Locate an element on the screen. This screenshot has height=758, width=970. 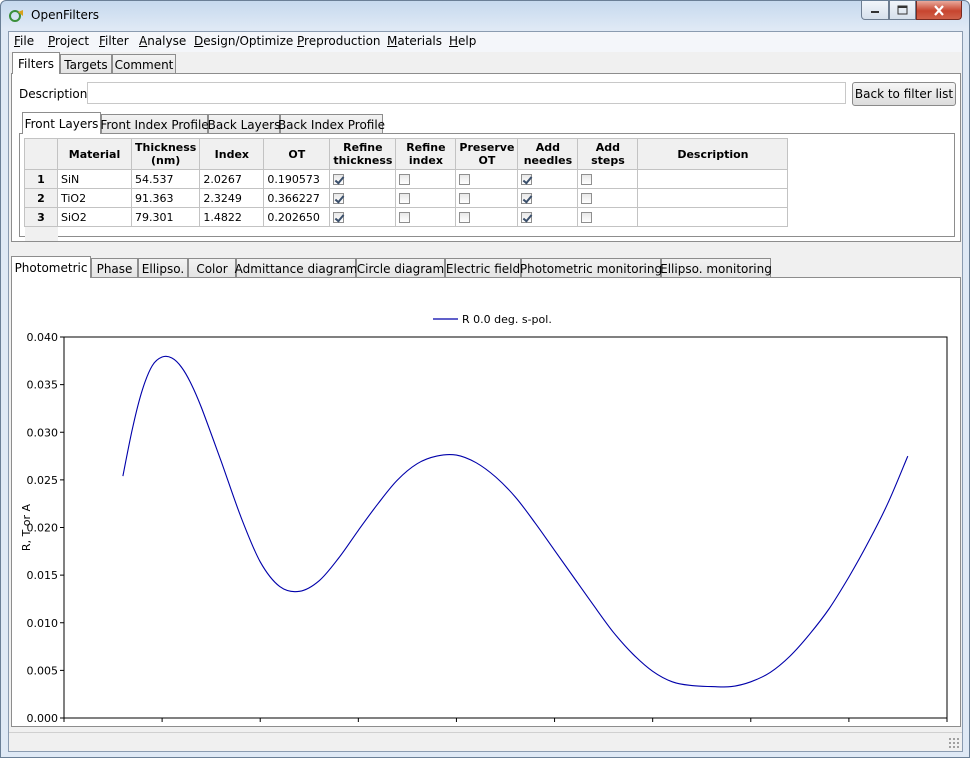
menu-materials: Materials is located at coordinates (414, 41).